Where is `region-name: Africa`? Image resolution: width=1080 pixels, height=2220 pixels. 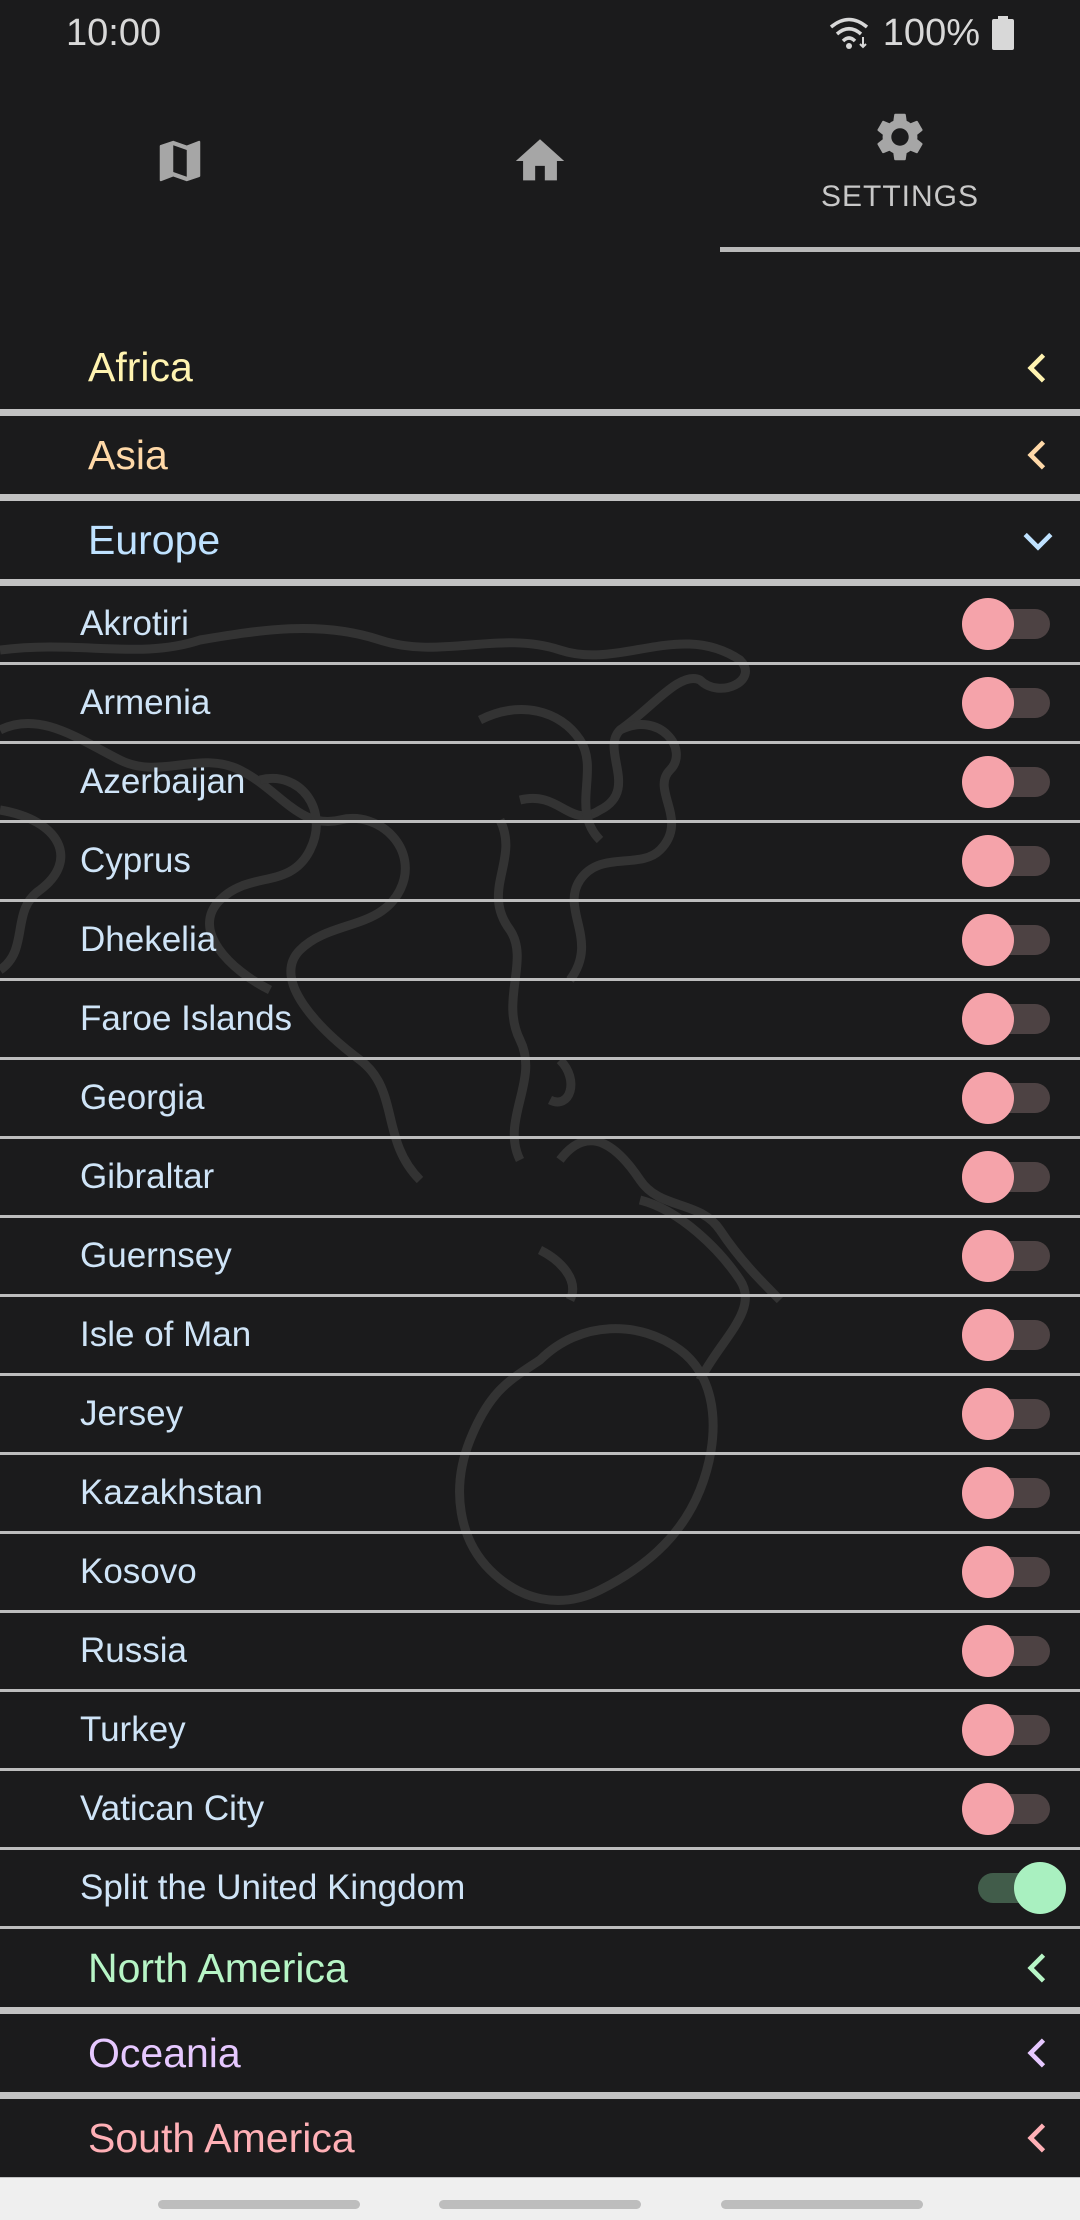 region-name: Africa is located at coordinates (140, 367).